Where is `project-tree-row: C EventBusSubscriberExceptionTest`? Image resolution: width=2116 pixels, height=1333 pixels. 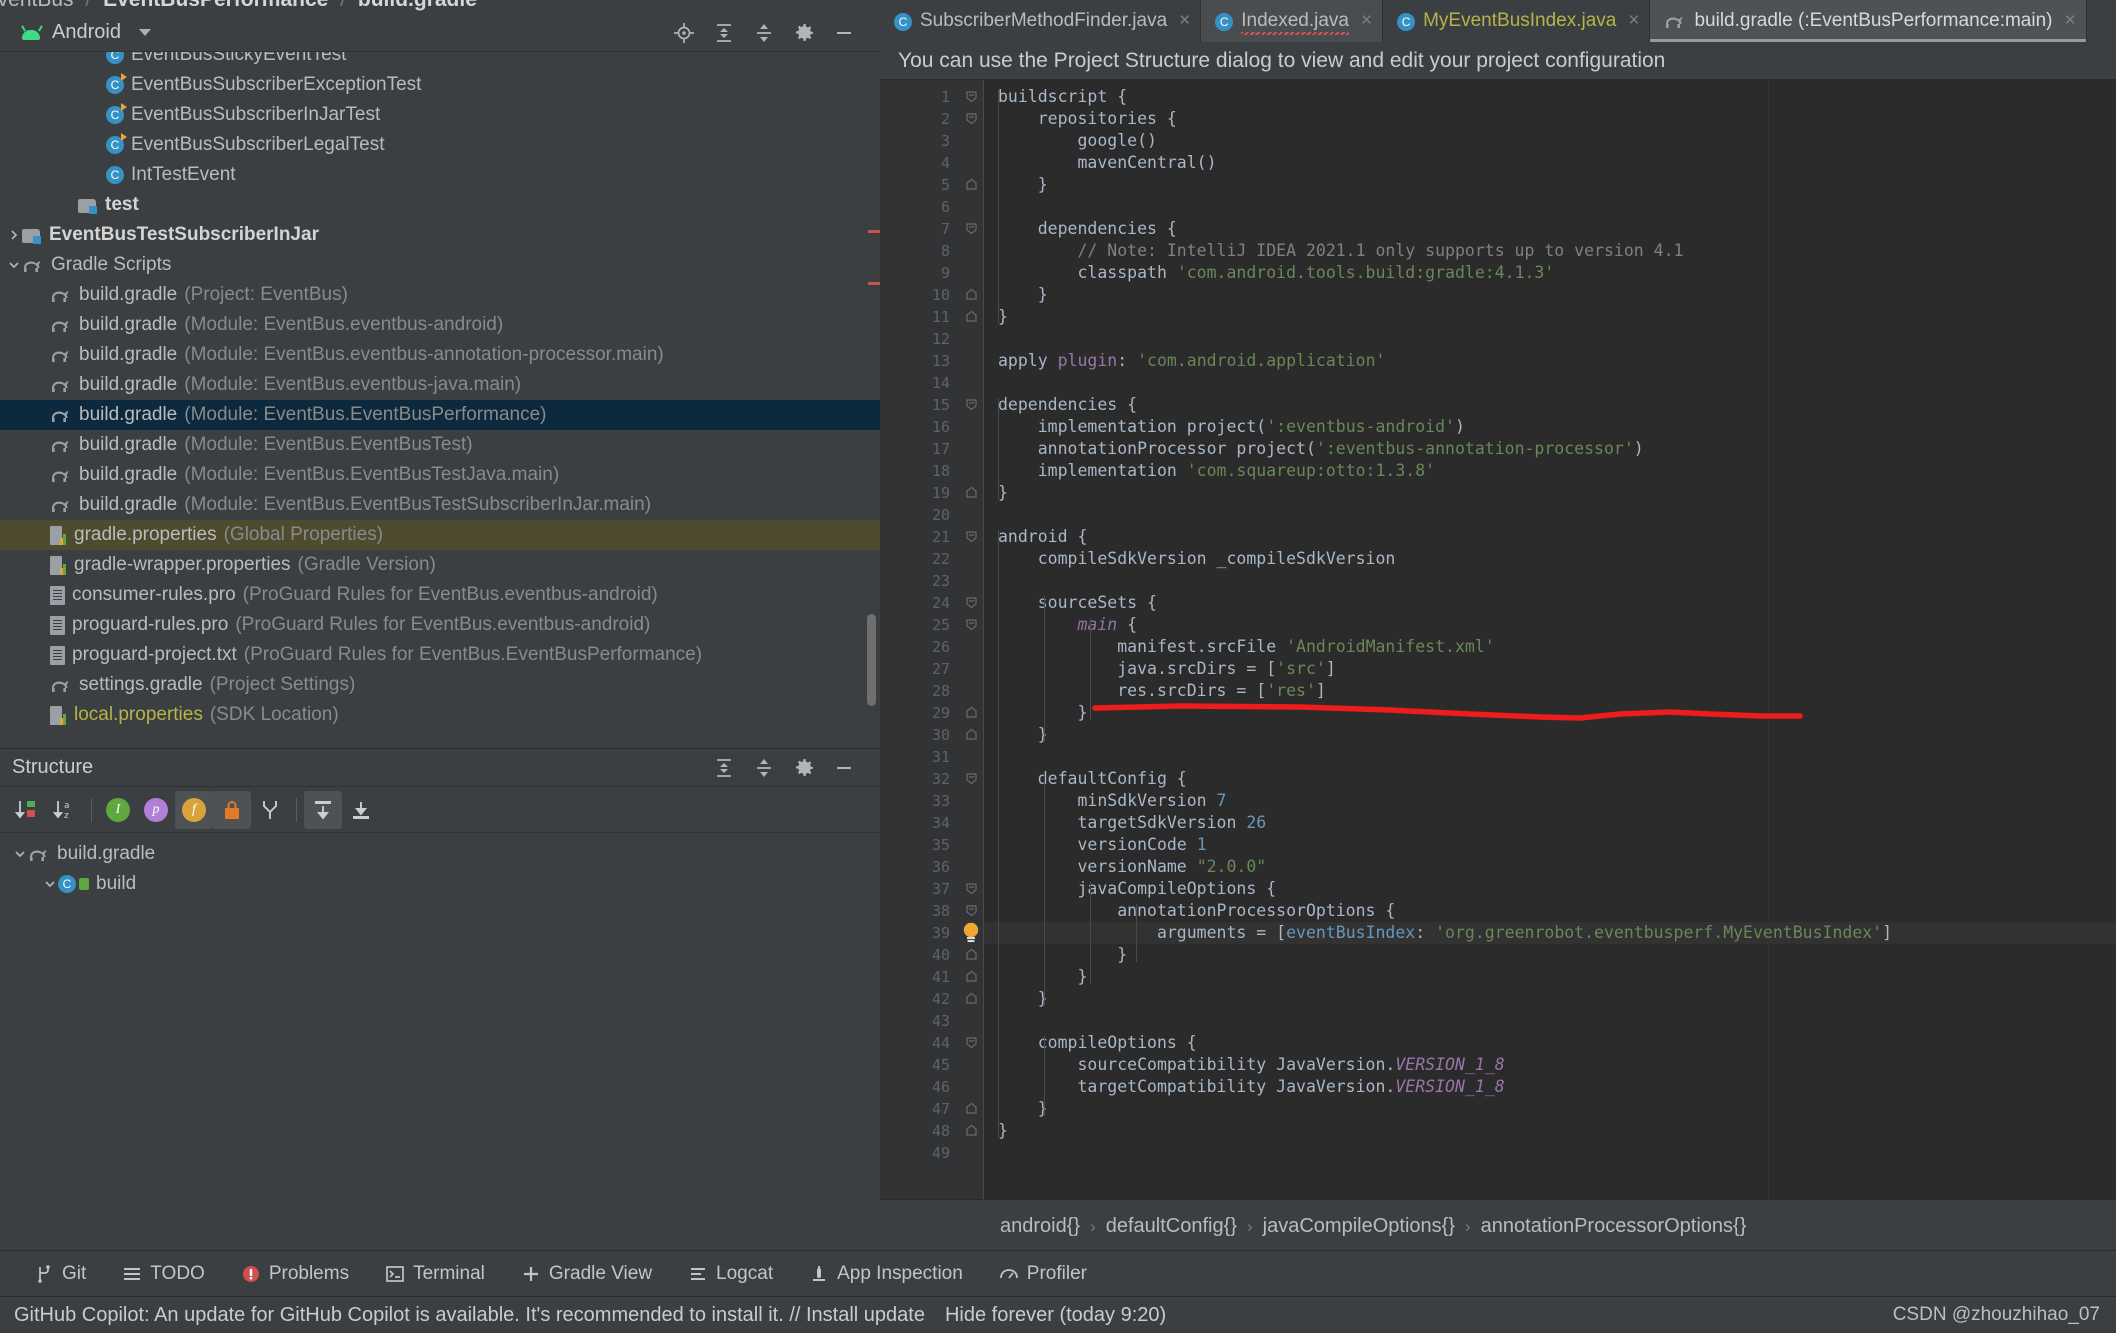
project-tree-row: C EventBusSubscriberExceptionTest is located at coordinates (440, 85).